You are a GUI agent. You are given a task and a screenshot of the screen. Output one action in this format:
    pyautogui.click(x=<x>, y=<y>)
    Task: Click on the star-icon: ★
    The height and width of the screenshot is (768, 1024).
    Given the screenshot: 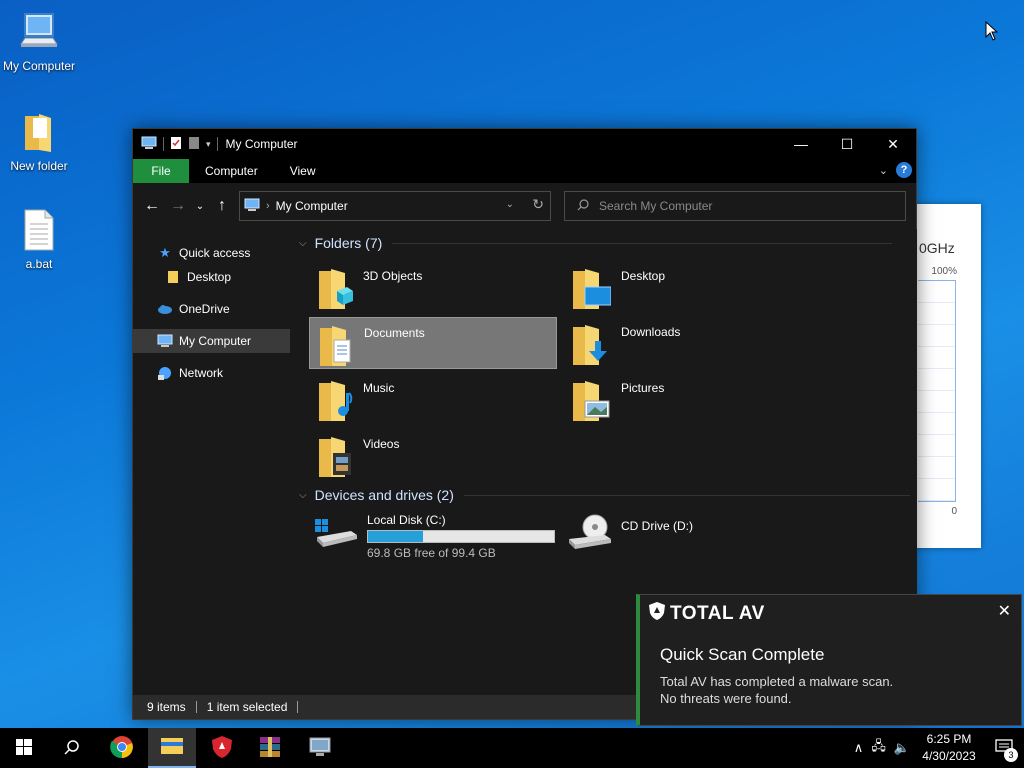 What is the action you would take?
    pyautogui.click(x=165, y=252)
    